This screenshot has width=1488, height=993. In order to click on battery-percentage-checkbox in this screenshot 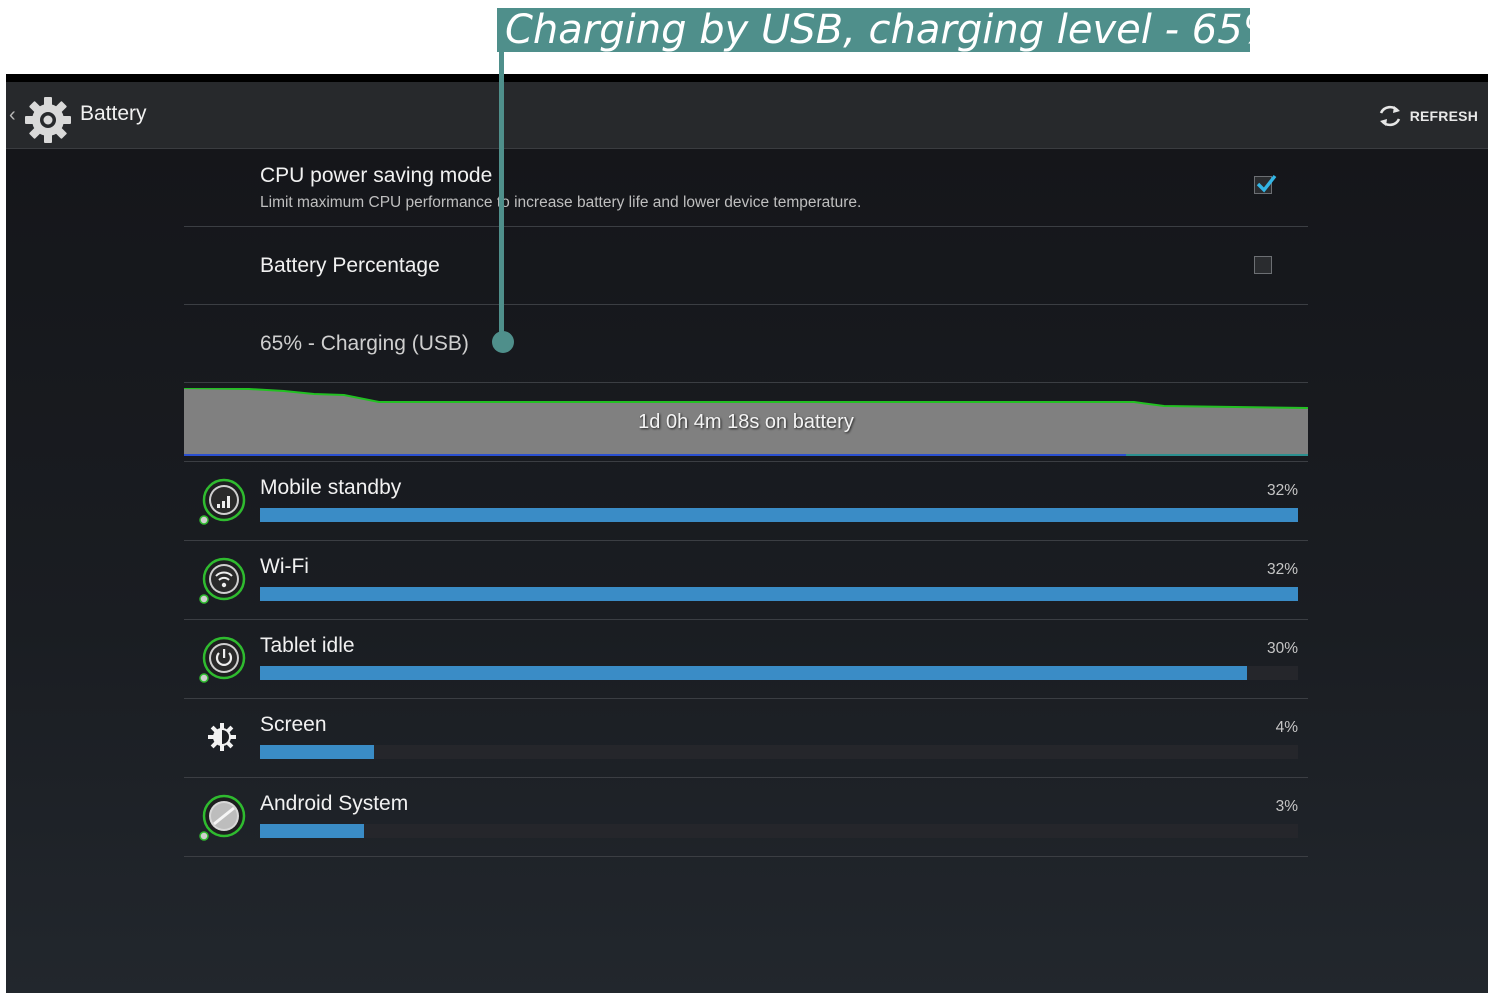, I will do `click(1263, 265)`.